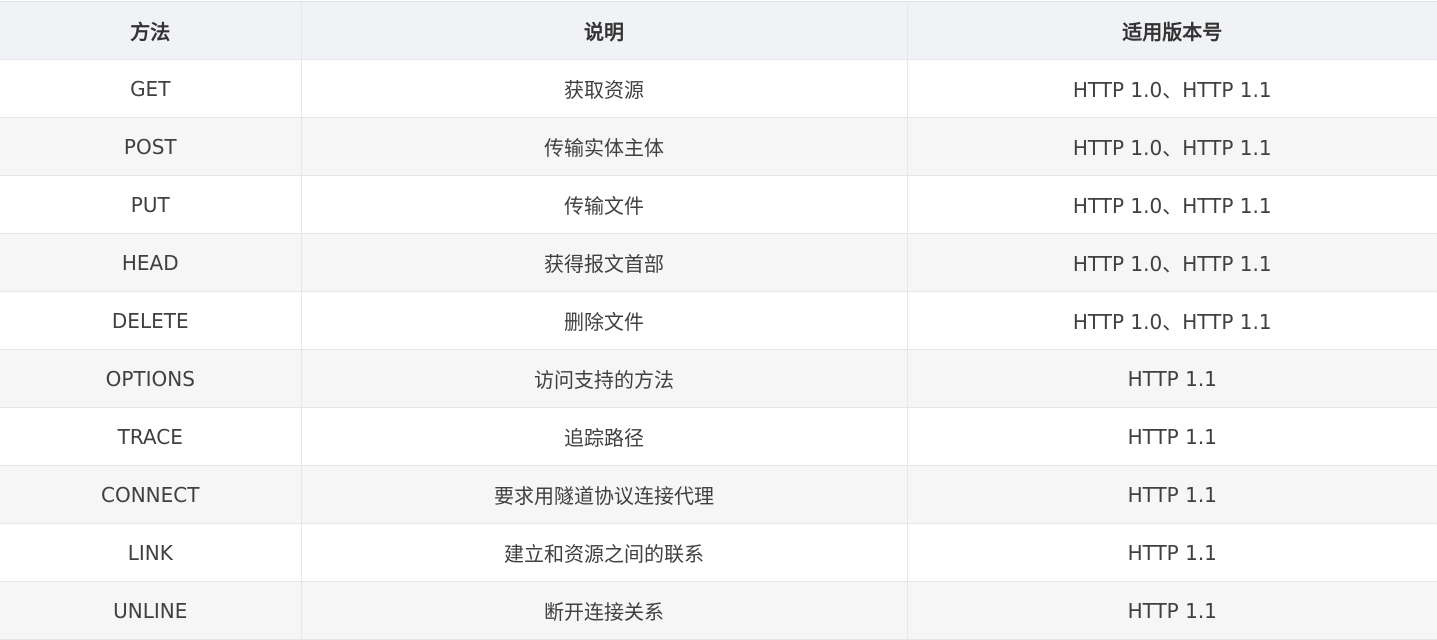  I want to click on cell-description: 访问支持的方法, so click(604, 378).